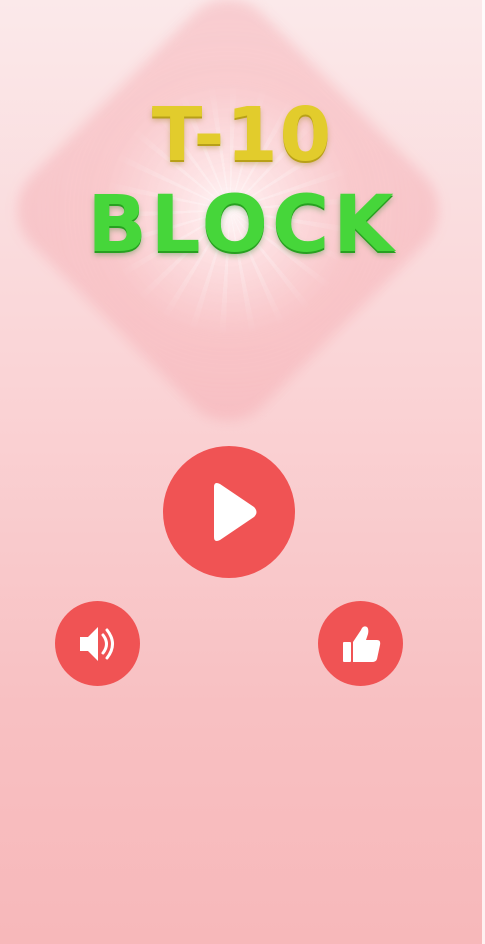  Describe the element at coordinates (242, 225) in the screenshot. I see `logo-title-line2: BLOCK` at that location.